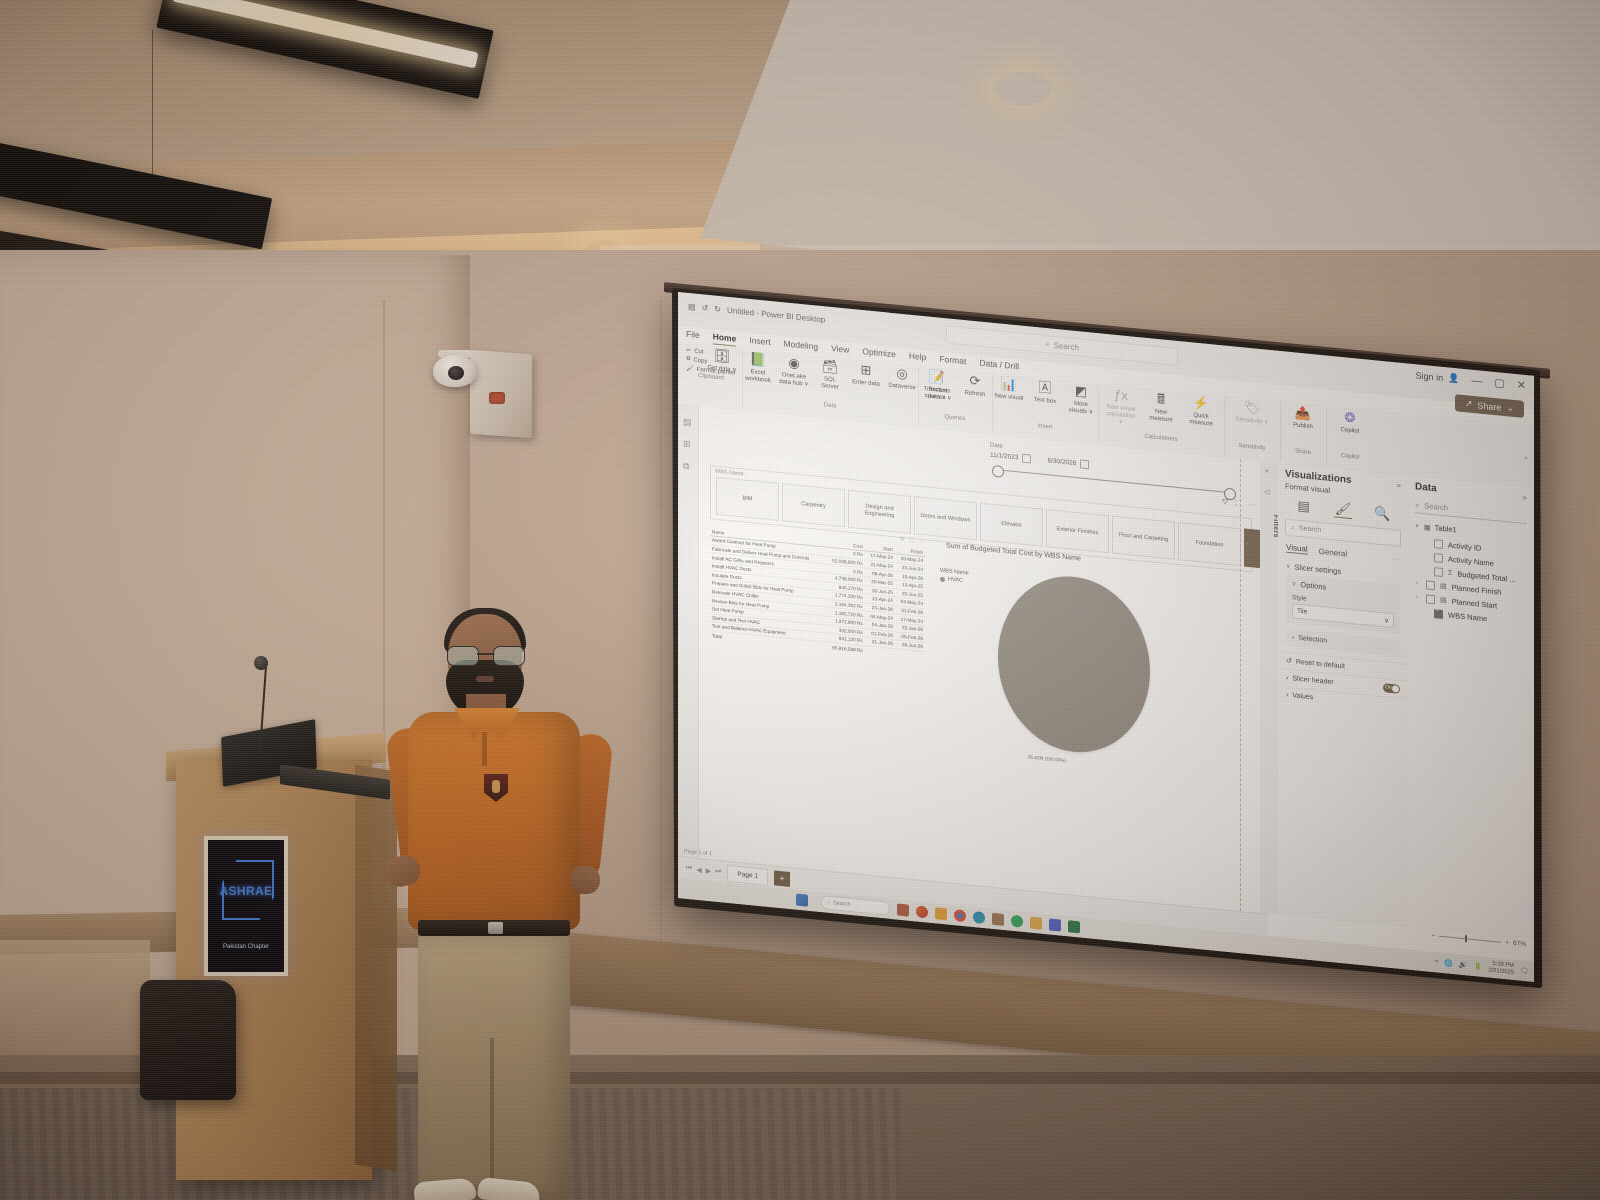 This screenshot has height=1200, width=1600. Describe the element at coordinates (693, 336) in the screenshot. I see `tab-file: File` at that location.